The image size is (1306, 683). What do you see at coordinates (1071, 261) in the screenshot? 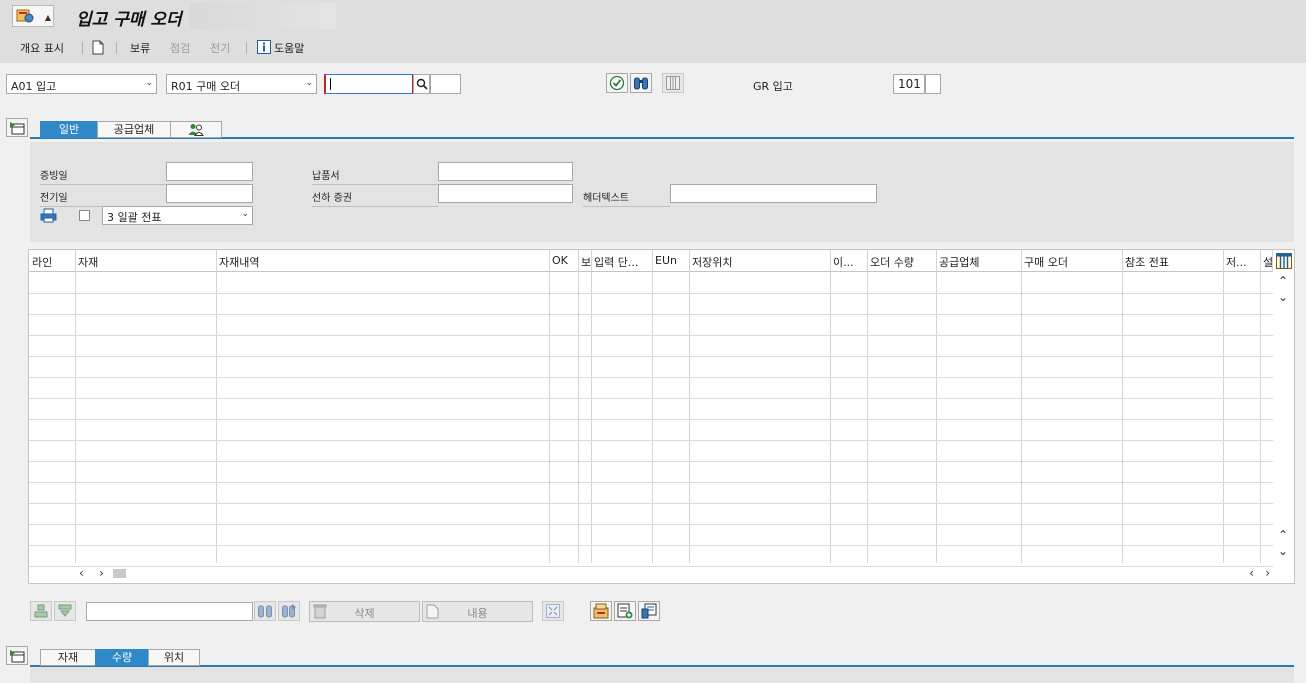
I see `column-header: 구매 오더` at bounding box center [1071, 261].